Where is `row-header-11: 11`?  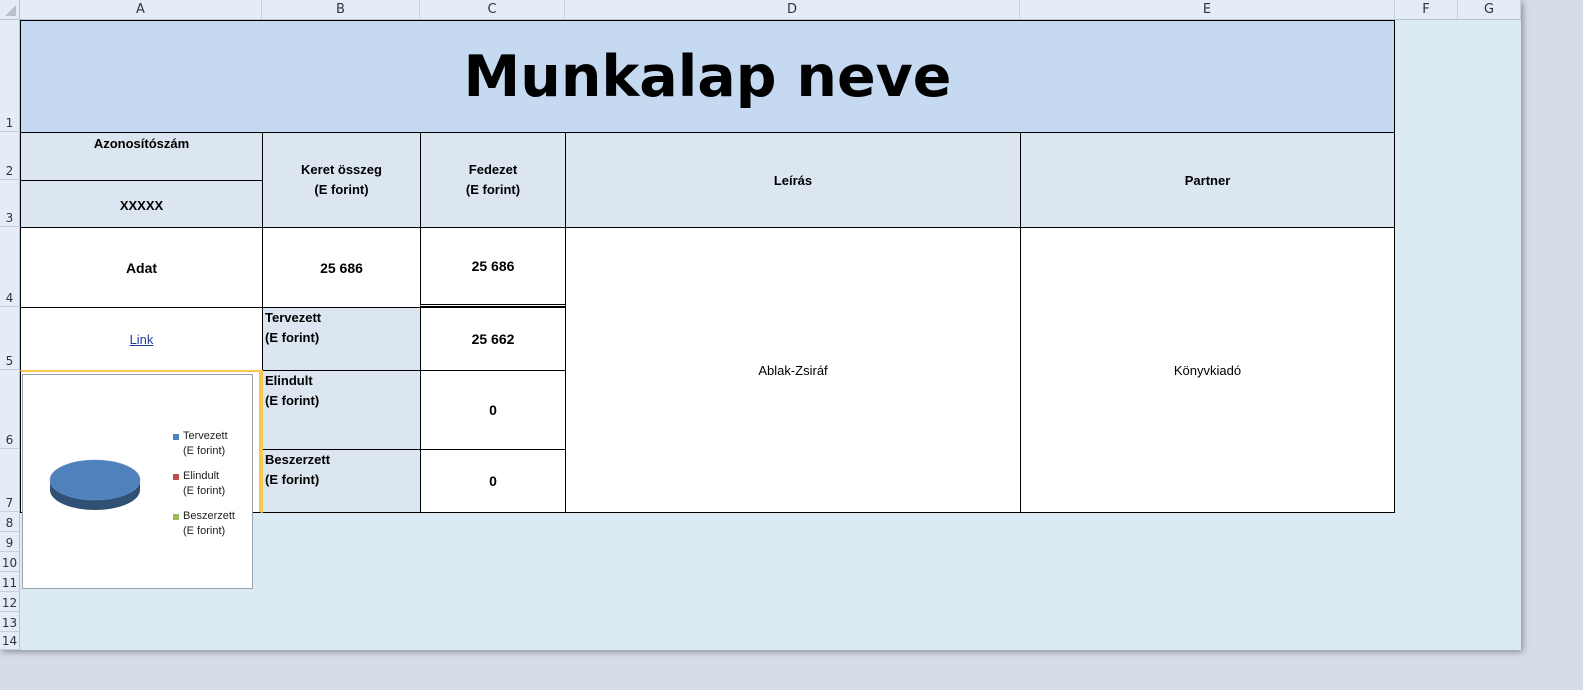 row-header-11: 11 is located at coordinates (10, 582).